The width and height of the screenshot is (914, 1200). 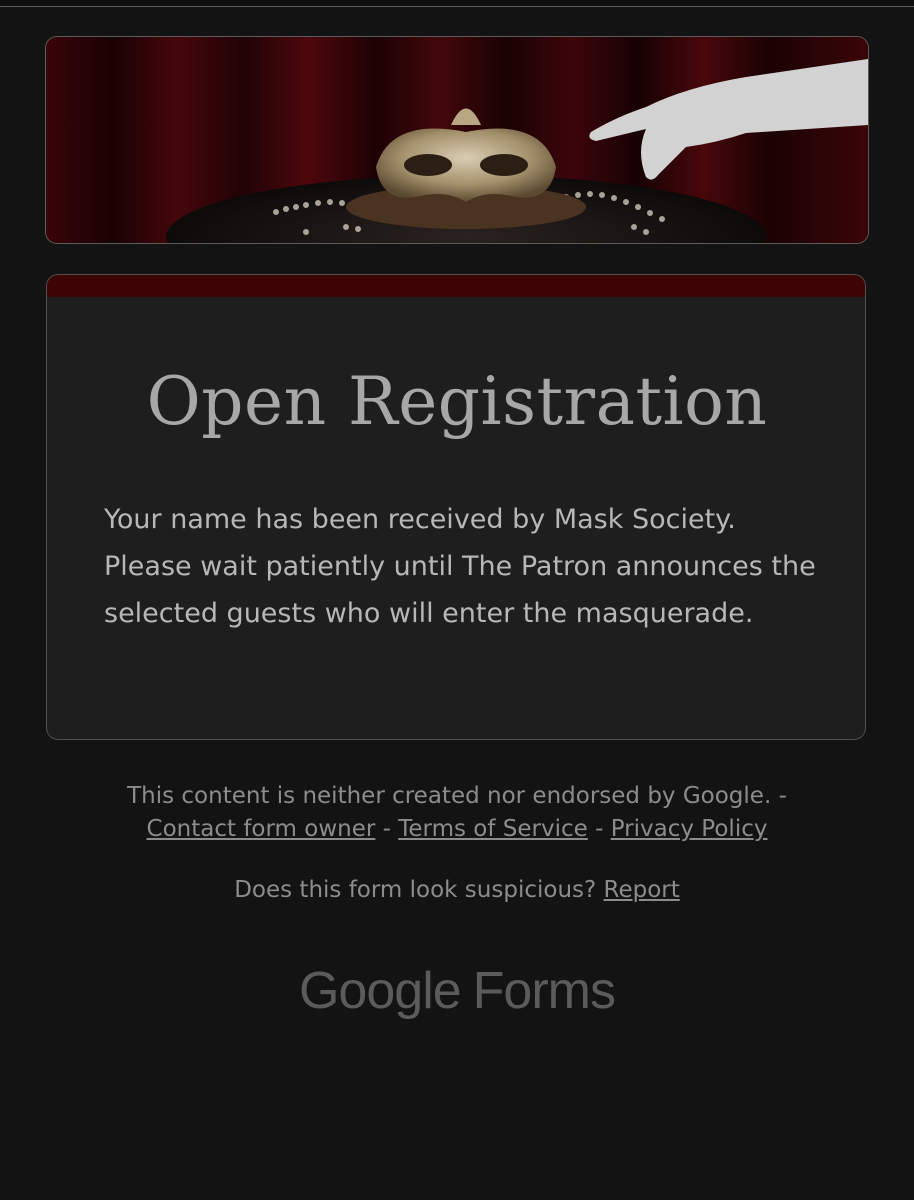 I want to click on suspicious-text: Does this form look suspicious?, so click(x=415, y=890).